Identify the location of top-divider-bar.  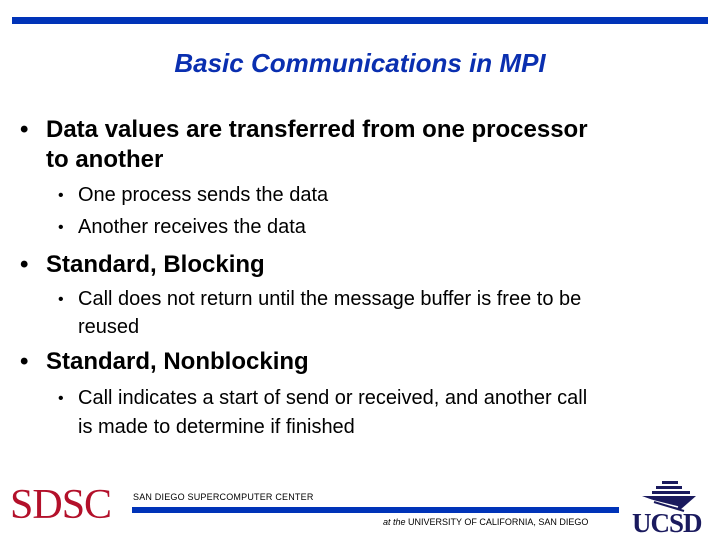
(360, 20).